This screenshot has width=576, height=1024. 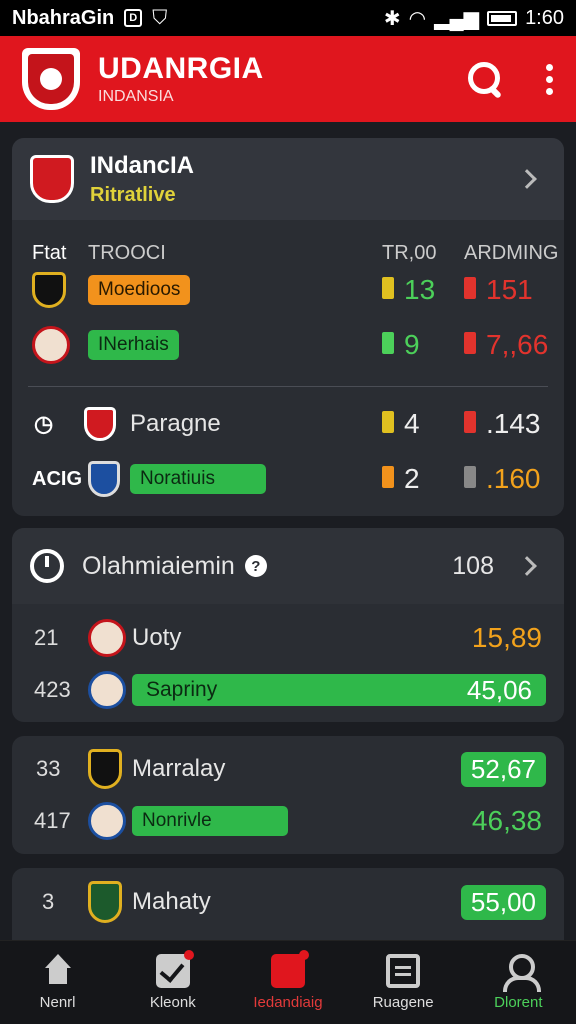 What do you see at coordinates (289, 969) in the screenshot?
I see `map-pin-icon` at bounding box center [289, 969].